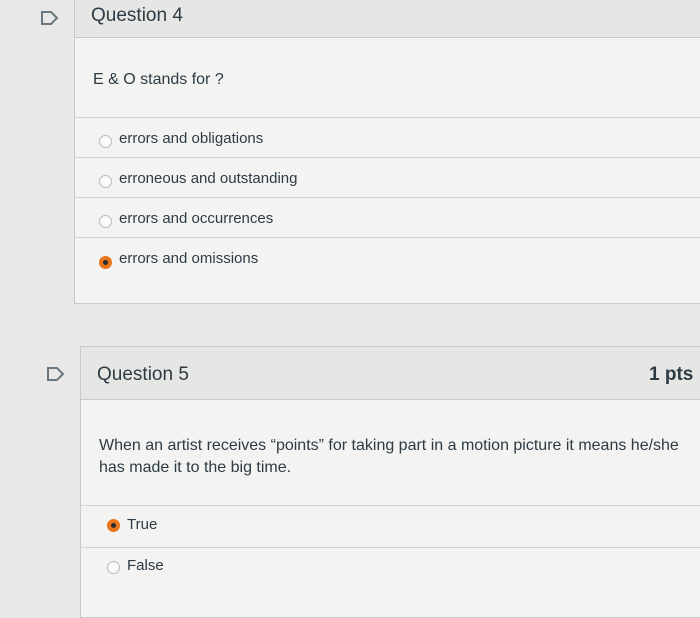 This screenshot has height=618, width=700. I want to click on question-4-title: Question 4, so click(137, 15).